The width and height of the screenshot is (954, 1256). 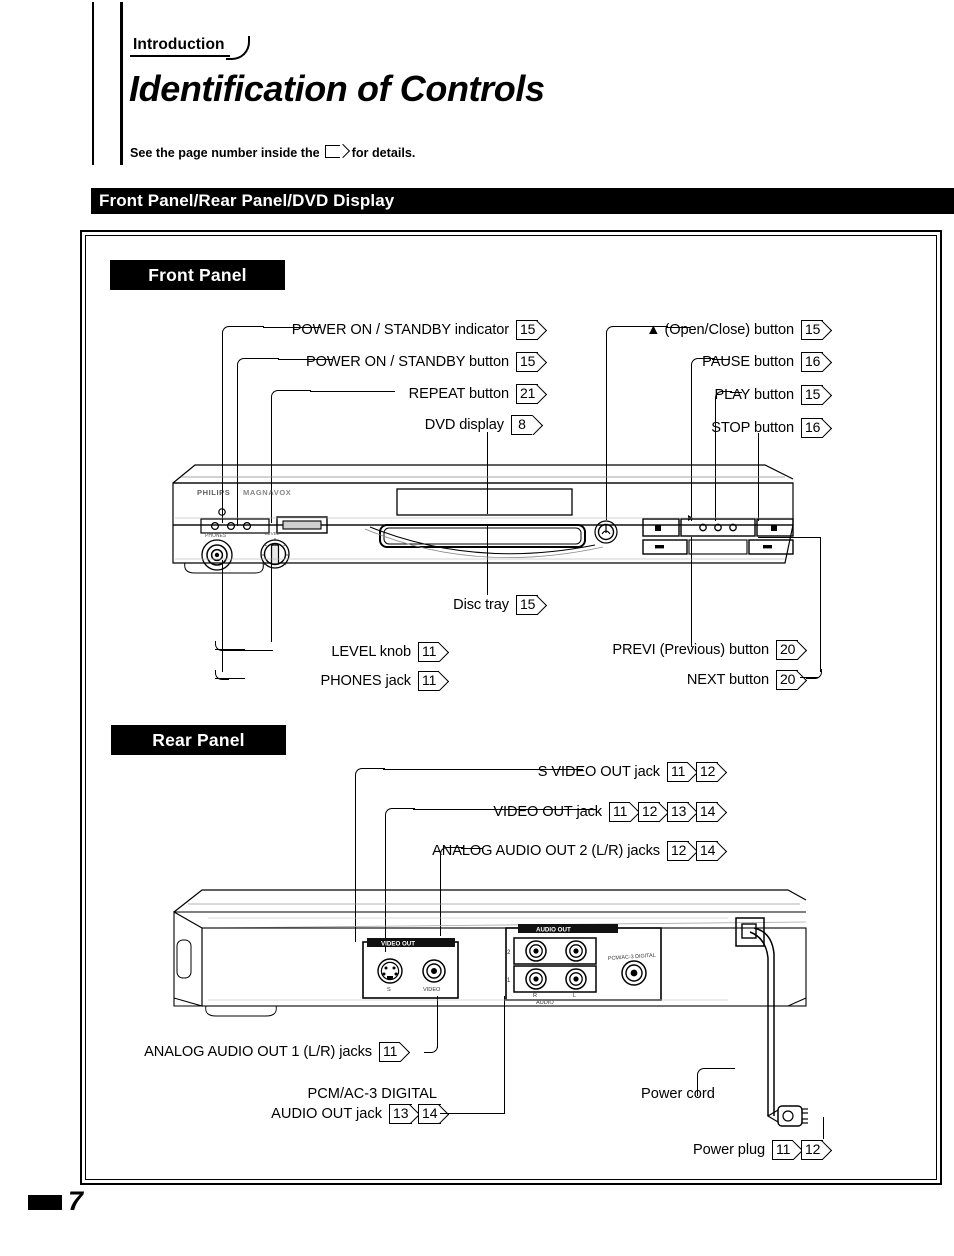 I want to click on callout-pause-button: PAUSE button 16, so click(x=732, y=362).